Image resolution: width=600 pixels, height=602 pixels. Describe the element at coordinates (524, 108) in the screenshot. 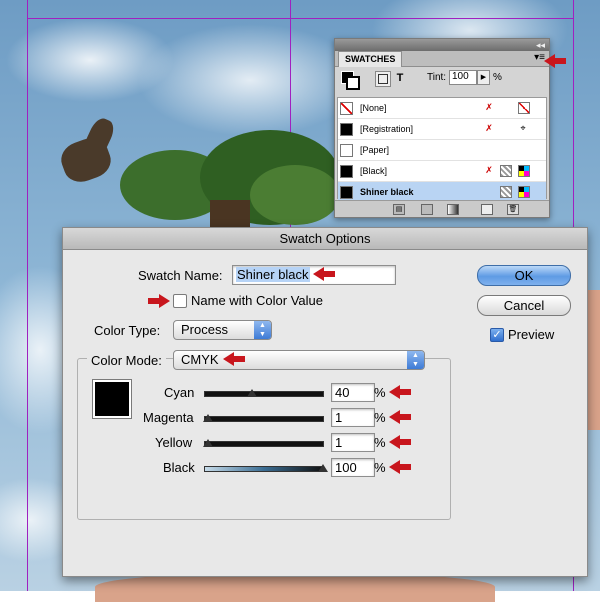

I see `none-type-icon` at that location.